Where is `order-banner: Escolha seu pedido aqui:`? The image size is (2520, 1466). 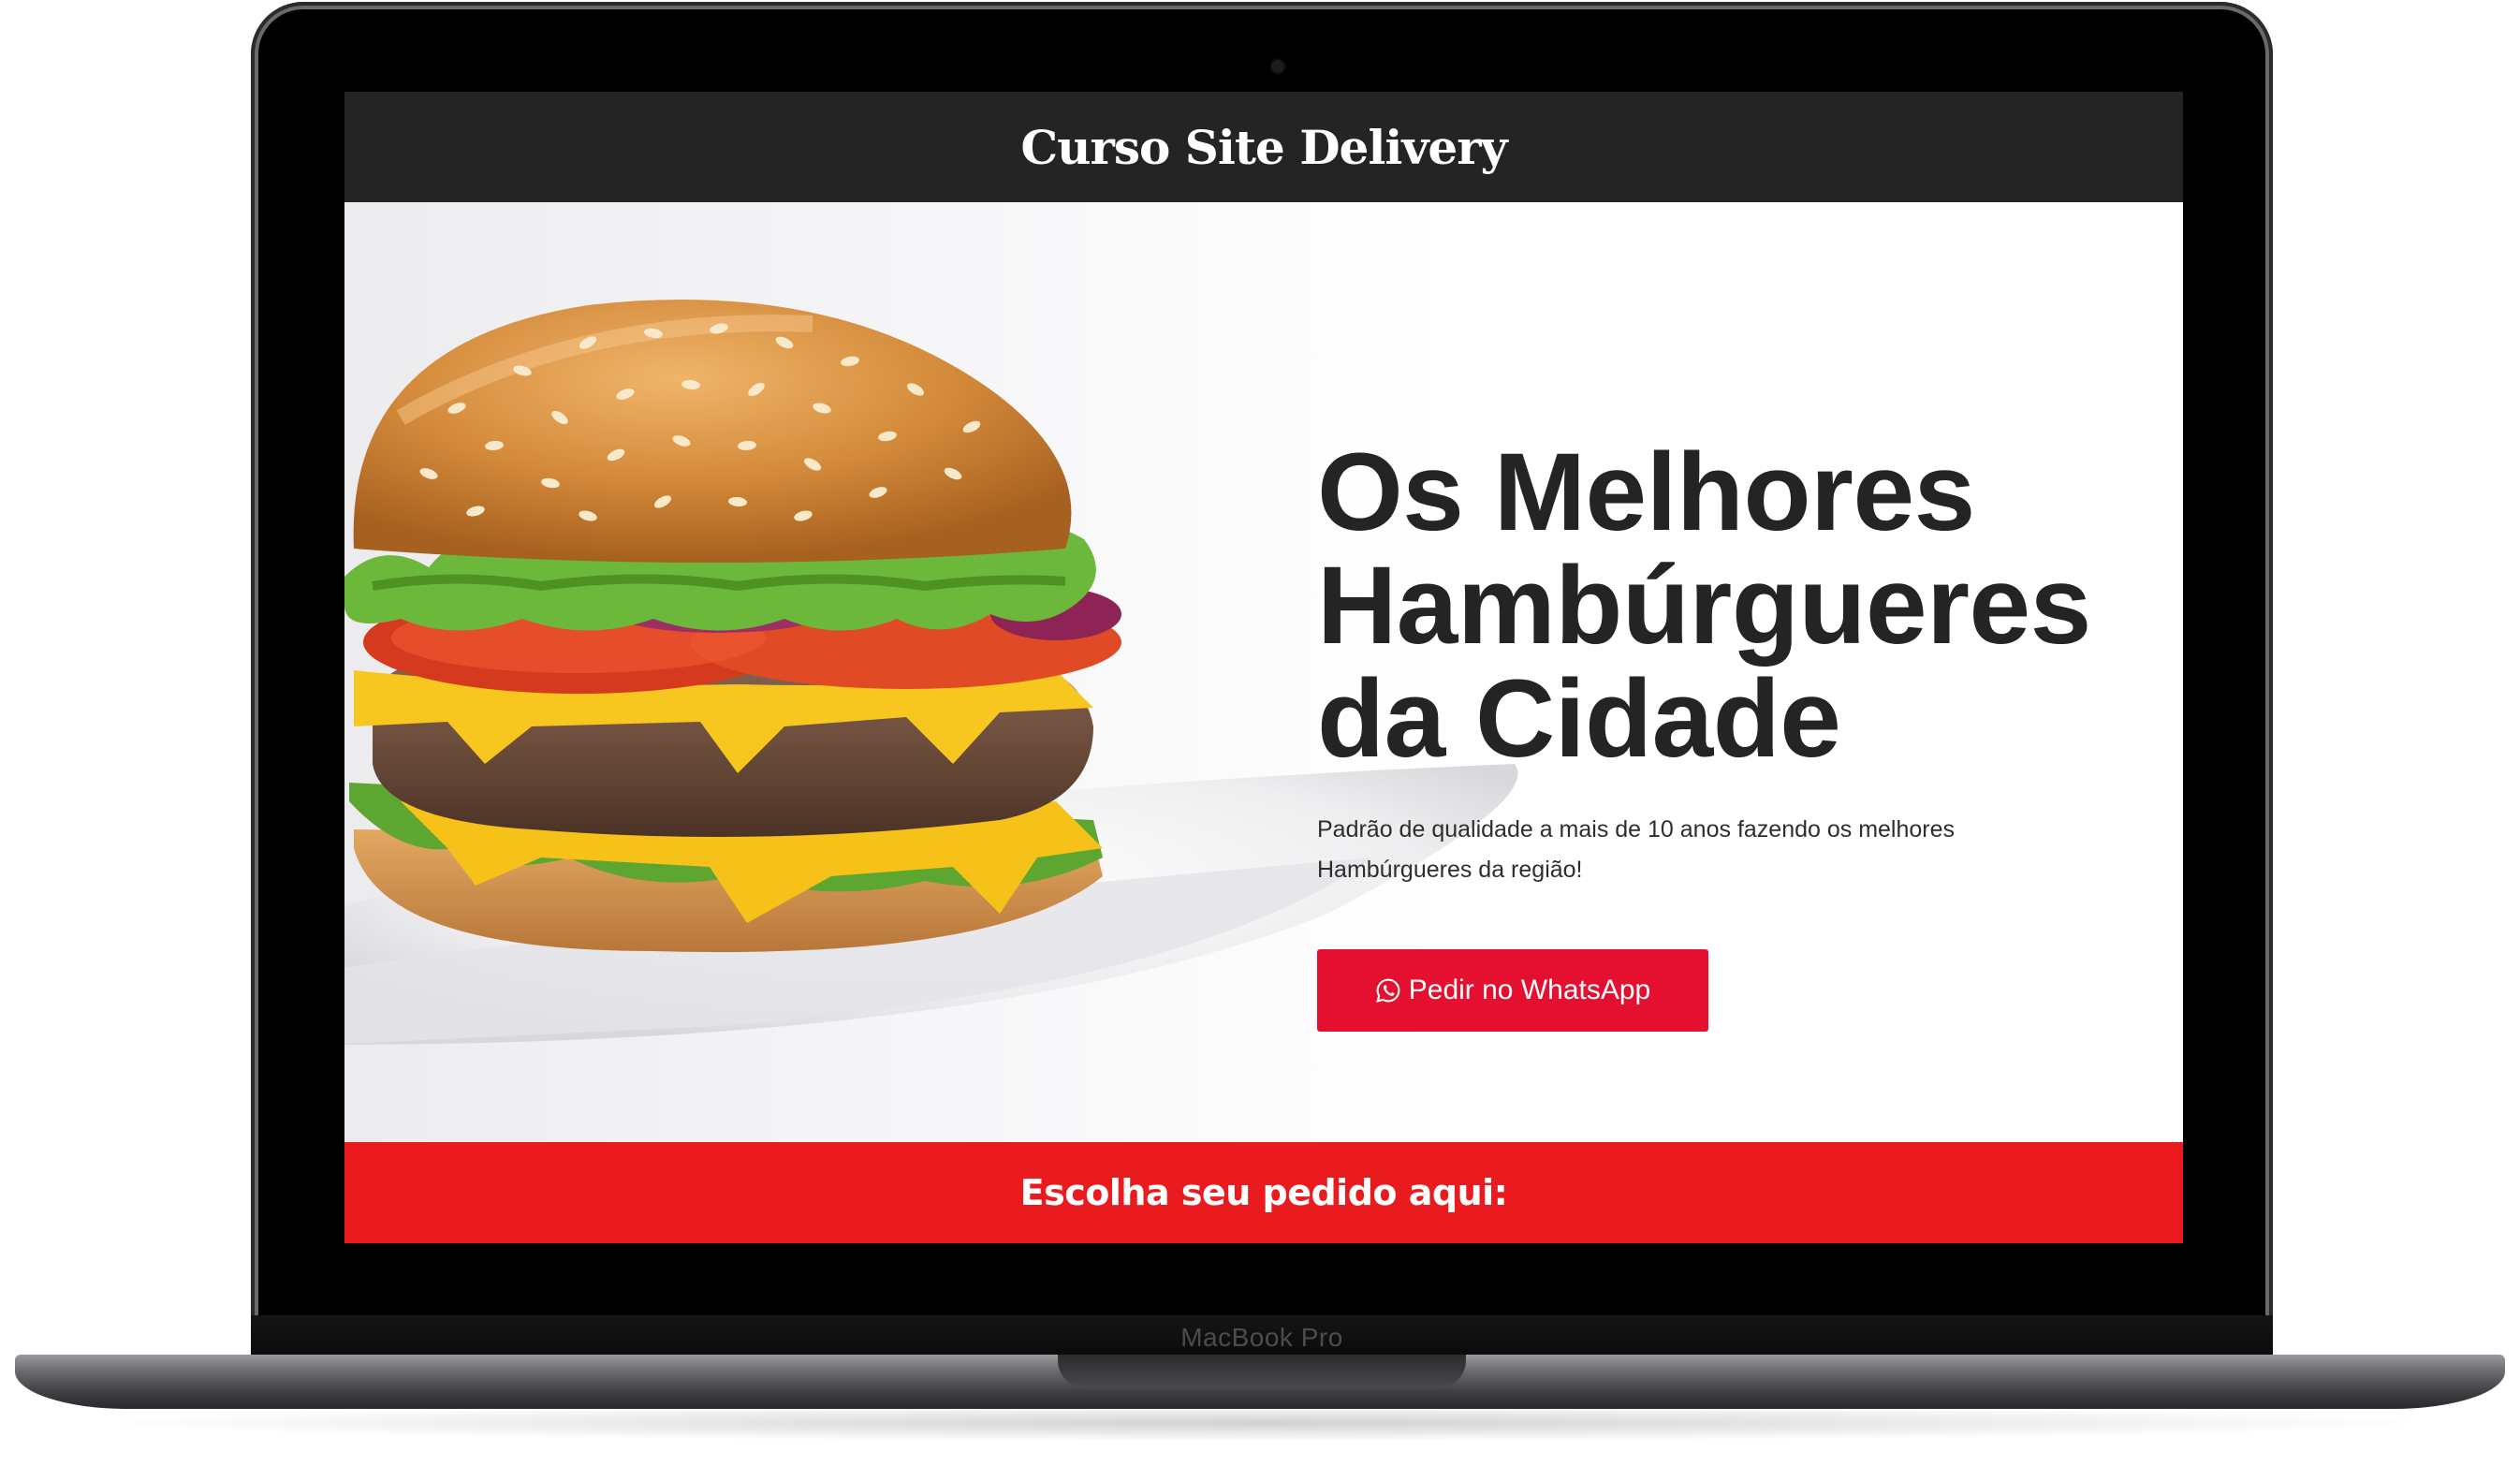 order-banner: Escolha seu pedido aqui: is located at coordinates (1263, 1192).